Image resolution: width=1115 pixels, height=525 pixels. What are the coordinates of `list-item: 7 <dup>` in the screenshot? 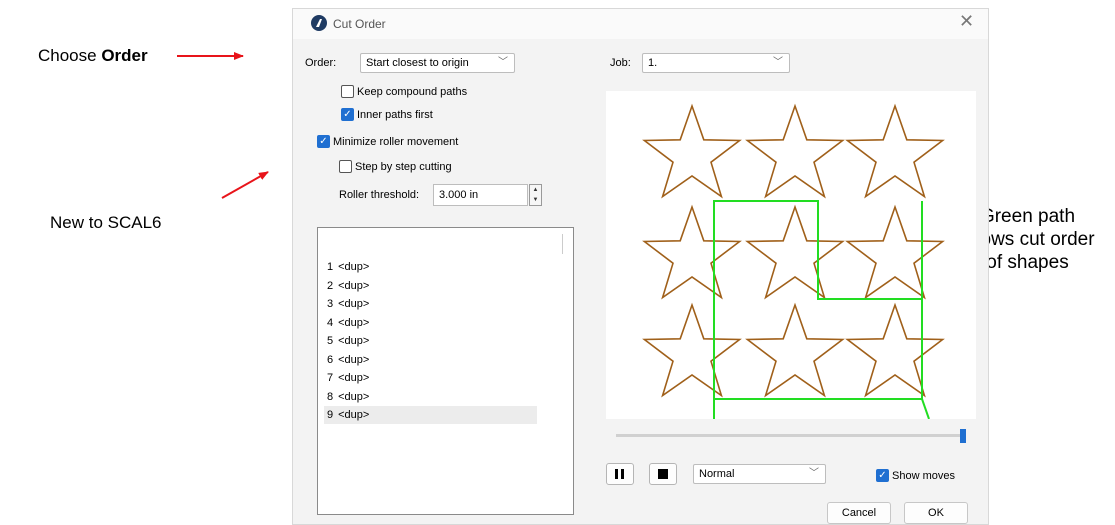 It's located at (432, 378).